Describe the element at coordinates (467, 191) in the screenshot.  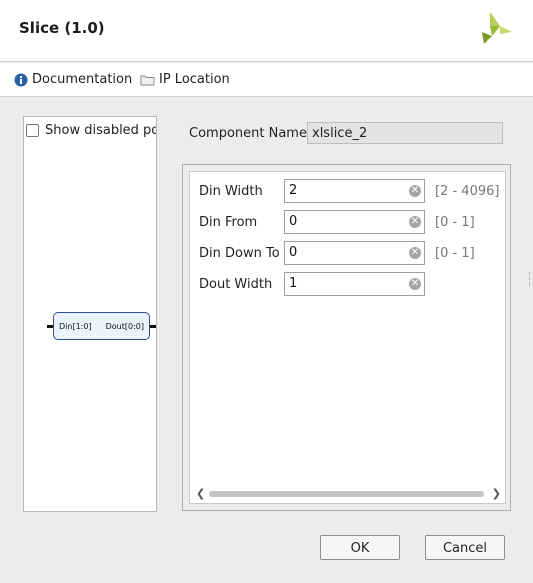
I see `param-range: [2 - 4096]` at that location.